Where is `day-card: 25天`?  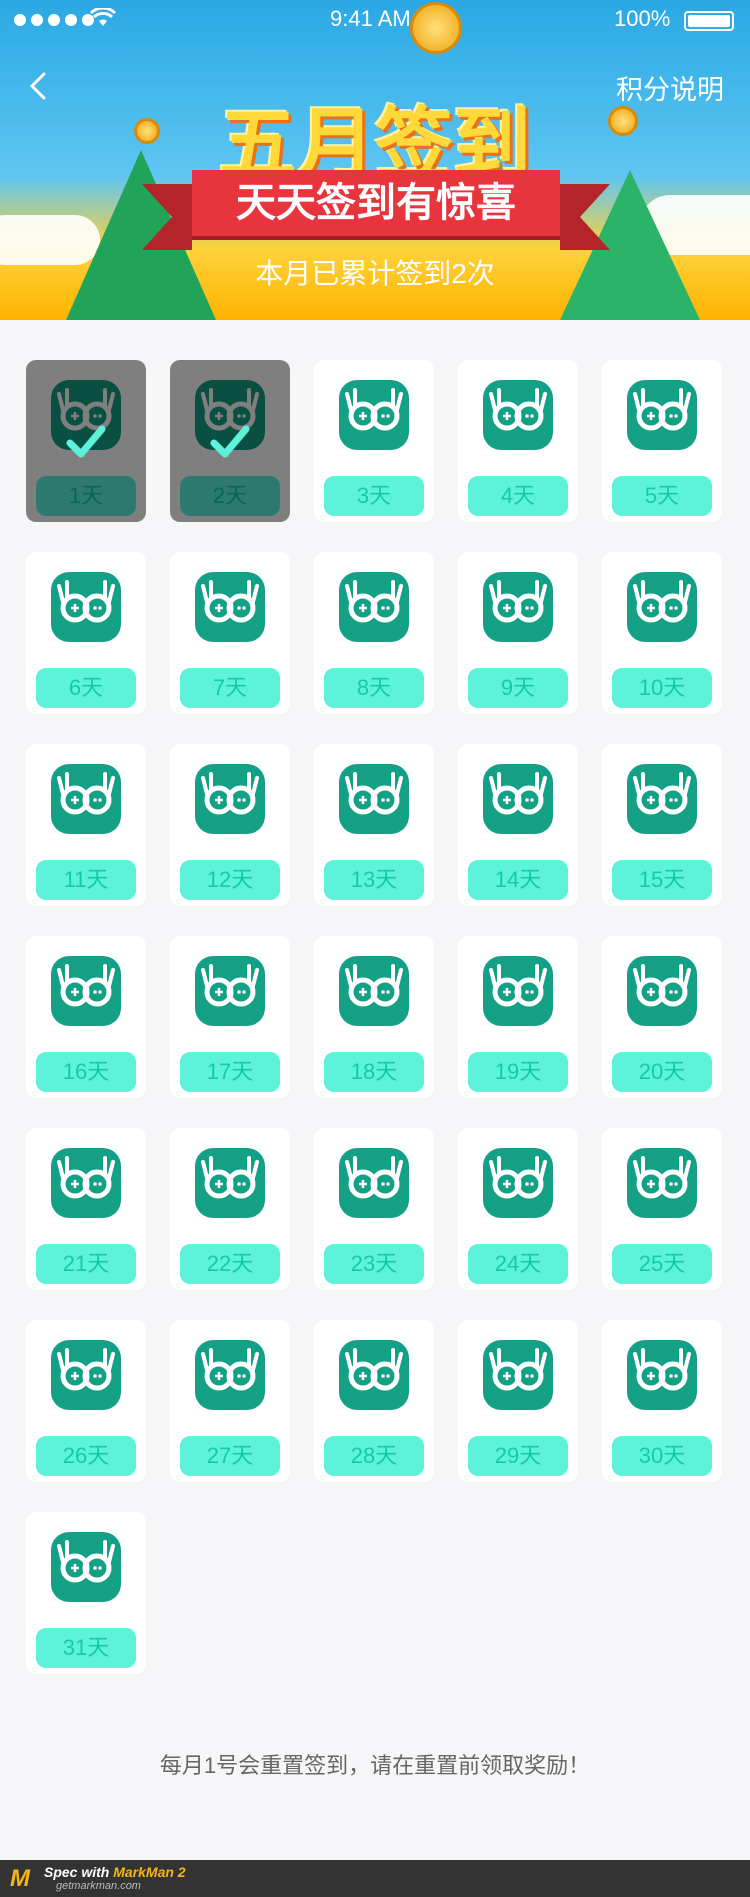
day-card: 25天 is located at coordinates (662, 1209).